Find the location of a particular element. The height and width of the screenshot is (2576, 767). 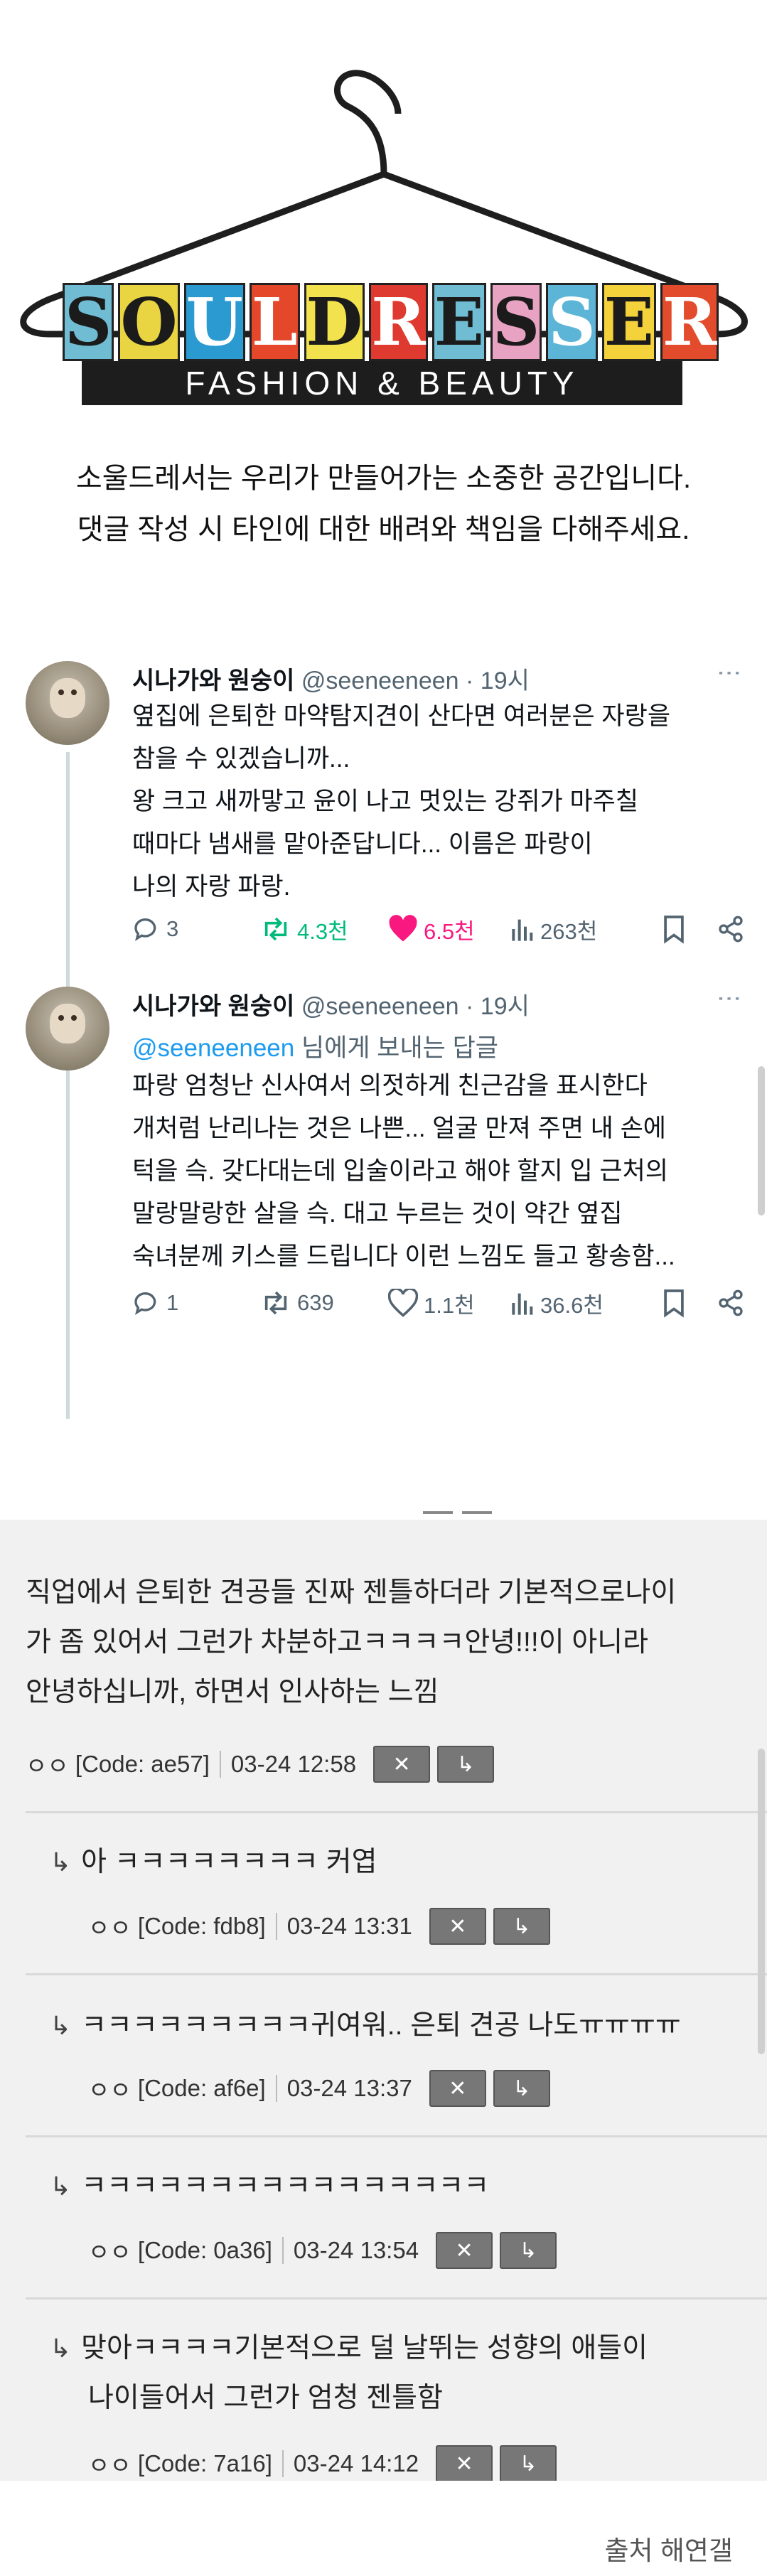

retweet-button: 4.3천 is located at coordinates (304, 929).